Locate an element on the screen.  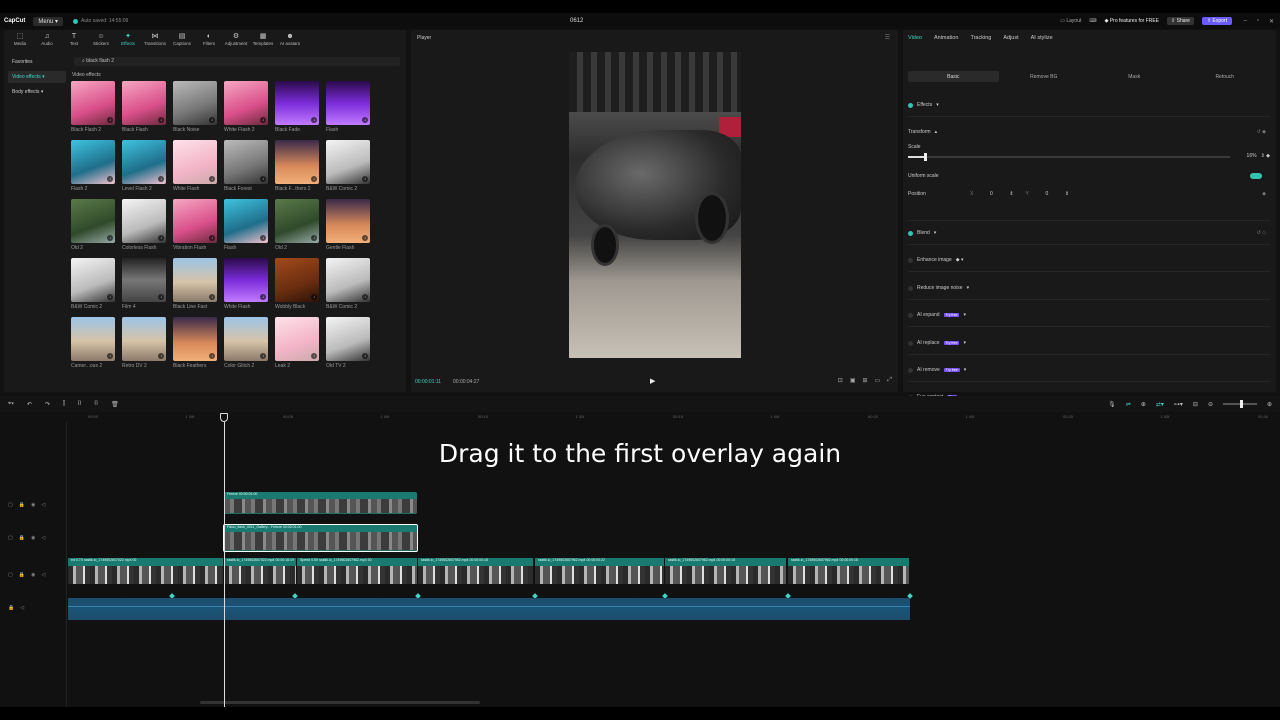
tab-adjust: Adjust is located at coordinates (1010, 38).